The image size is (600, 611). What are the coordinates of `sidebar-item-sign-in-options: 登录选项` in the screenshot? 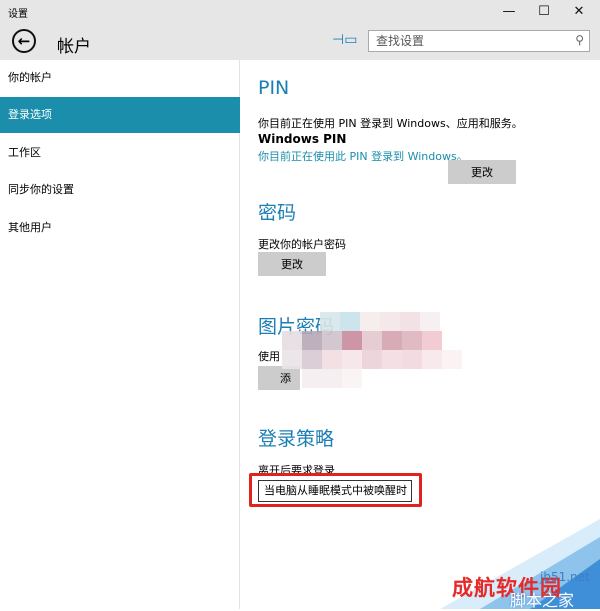 It's located at (120, 115).